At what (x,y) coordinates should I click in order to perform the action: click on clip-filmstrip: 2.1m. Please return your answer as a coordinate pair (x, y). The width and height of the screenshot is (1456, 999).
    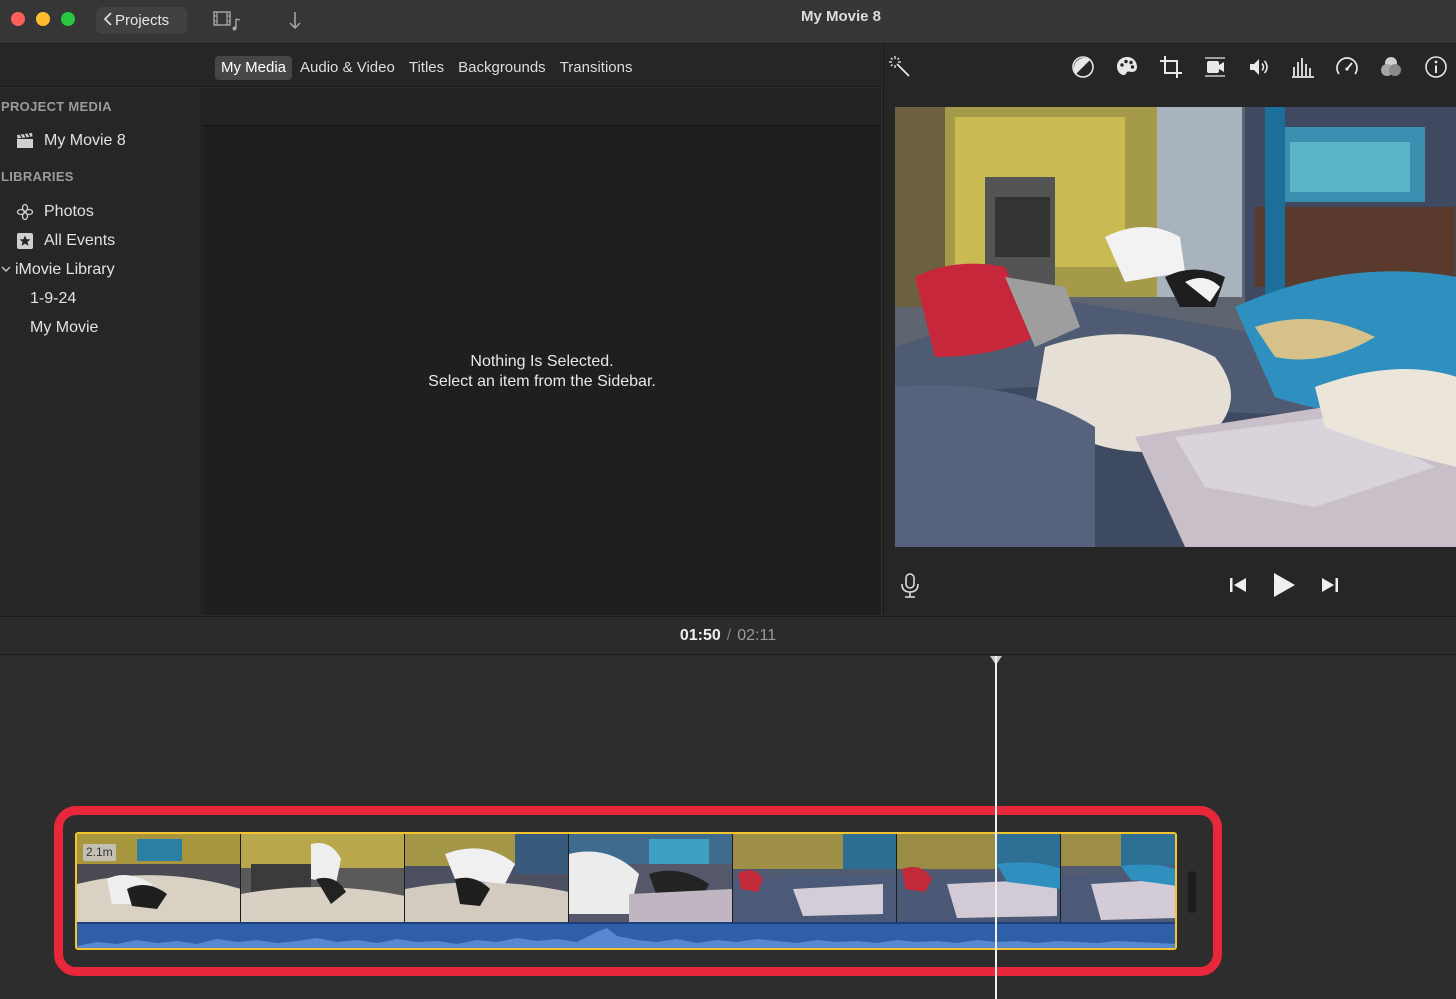
    Looking at the image, I should click on (626, 878).